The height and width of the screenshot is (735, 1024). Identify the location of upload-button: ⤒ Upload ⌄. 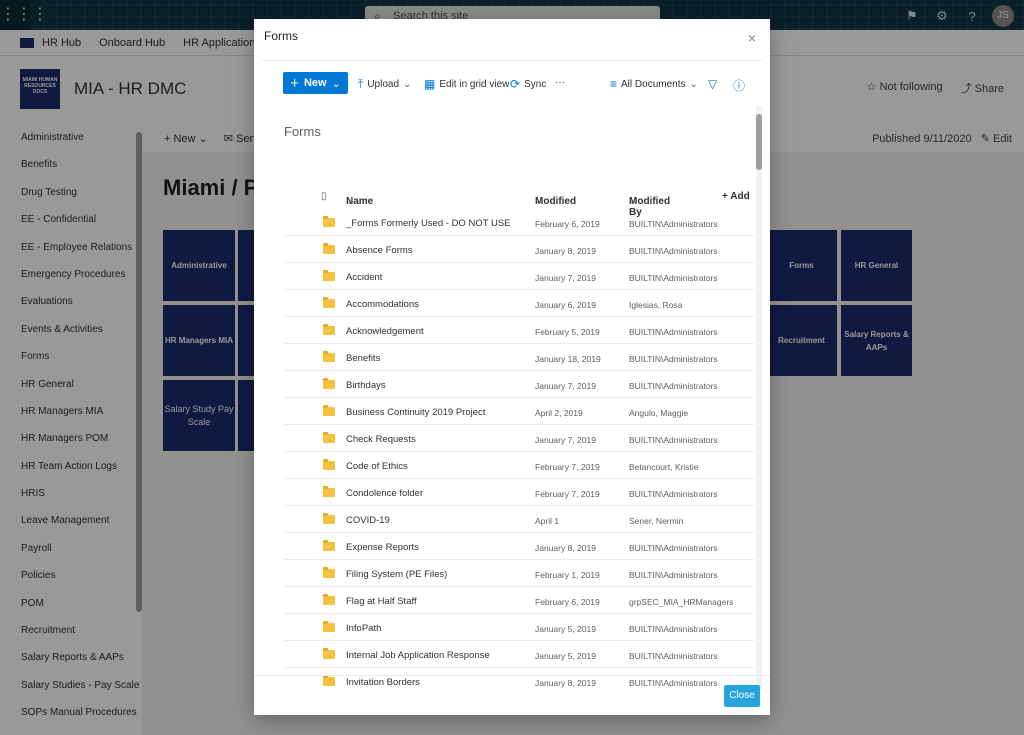
(384, 84).